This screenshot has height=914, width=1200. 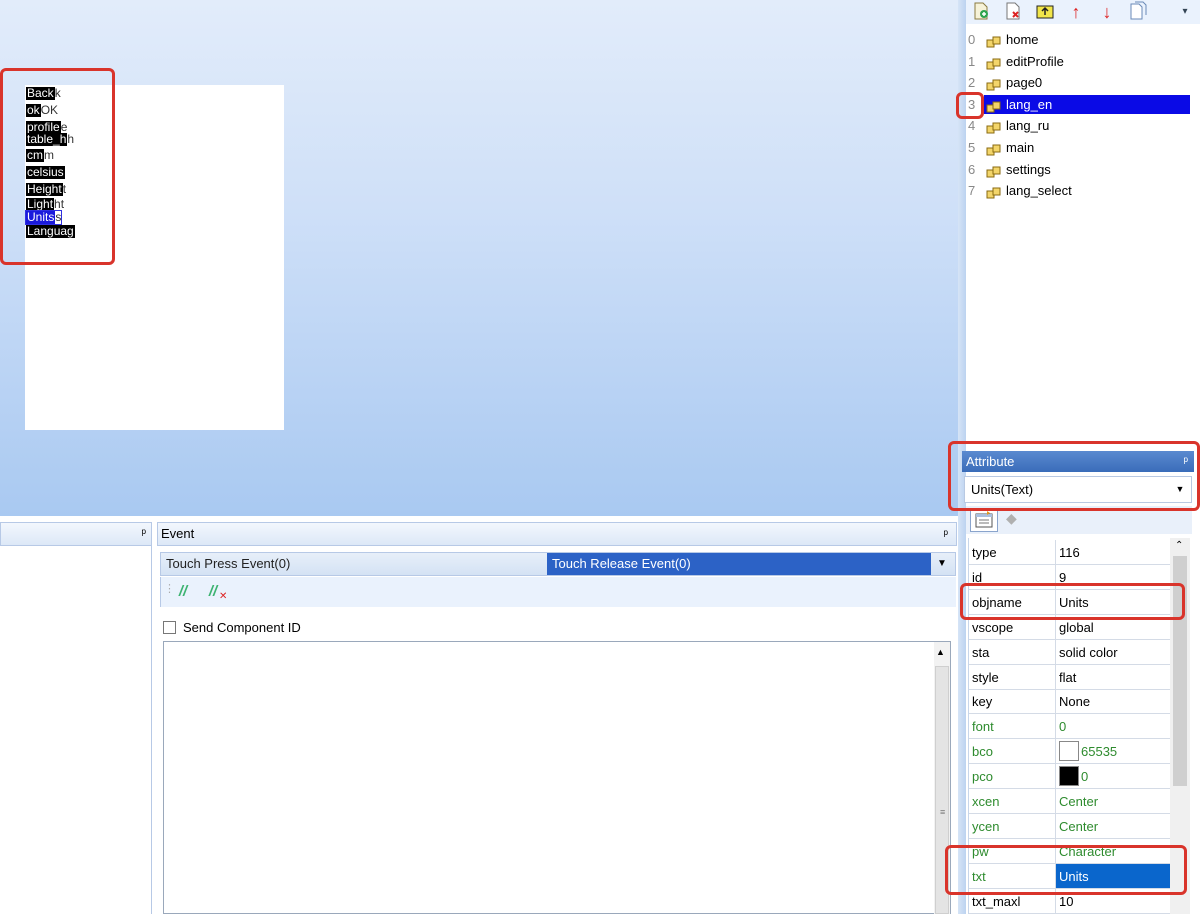 What do you see at coordinates (1016, 520) in the screenshot?
I see `event-view-icon: ◆` at bounding box center [1016, 520].